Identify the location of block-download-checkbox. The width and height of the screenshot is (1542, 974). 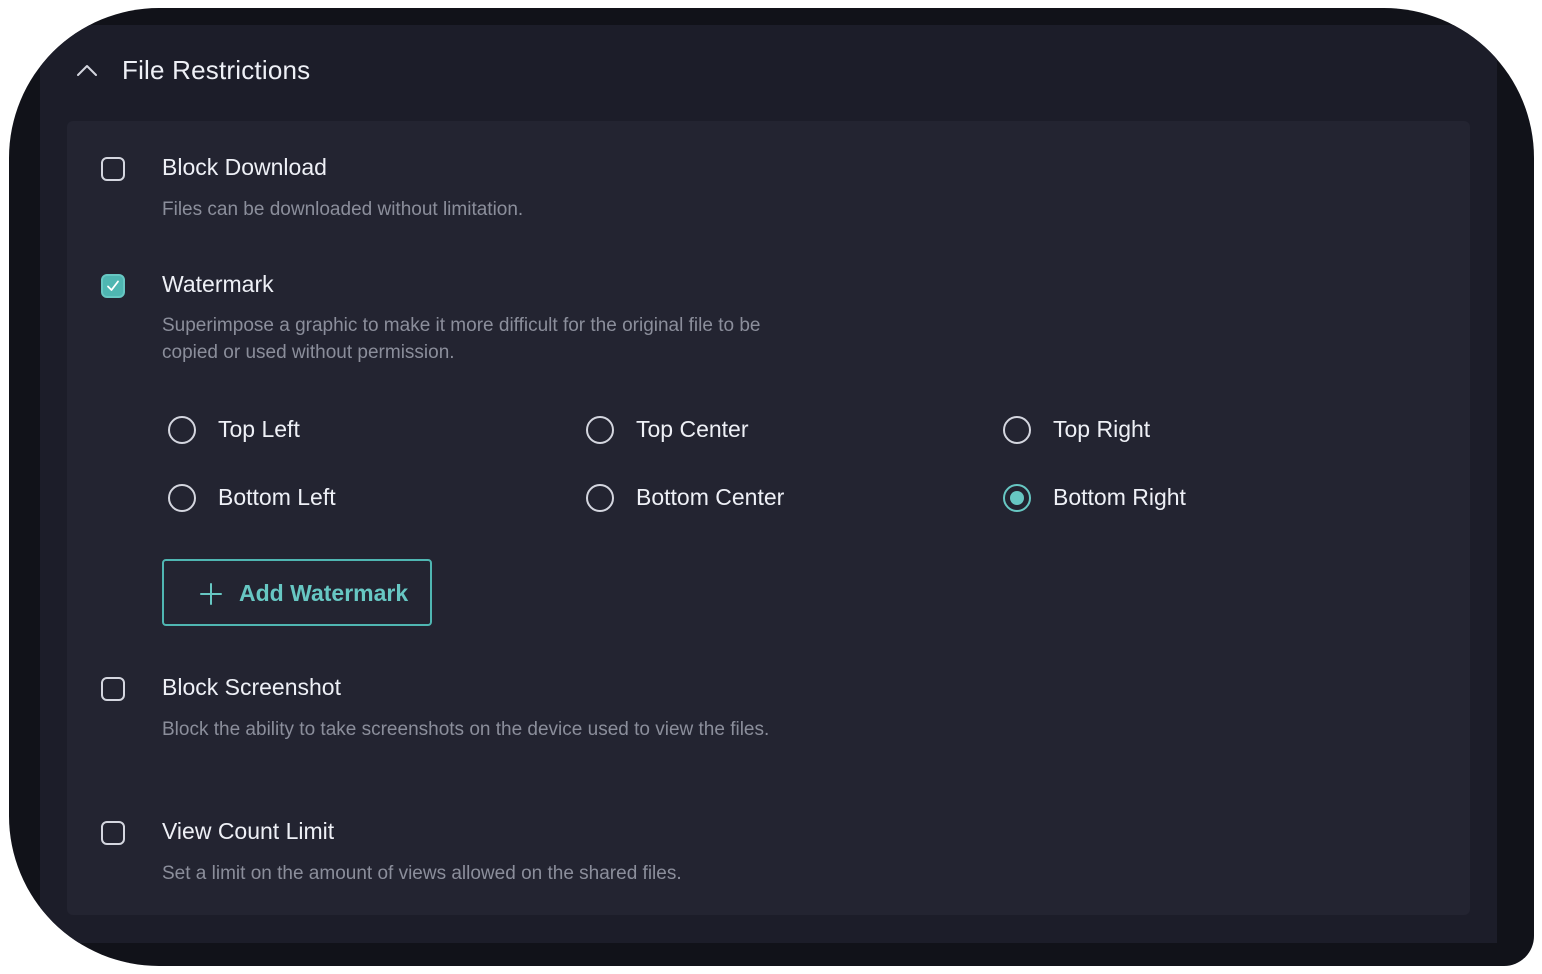
(113, 169).